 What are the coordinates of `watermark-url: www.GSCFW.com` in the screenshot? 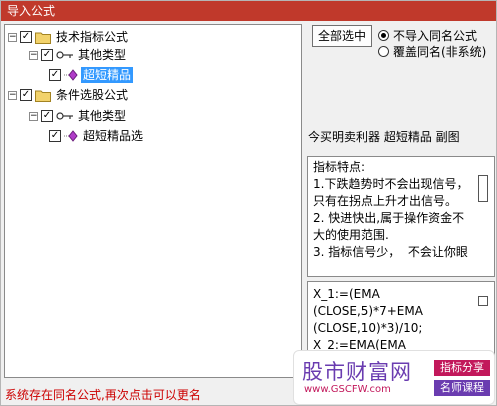 It's located at (347, 389).